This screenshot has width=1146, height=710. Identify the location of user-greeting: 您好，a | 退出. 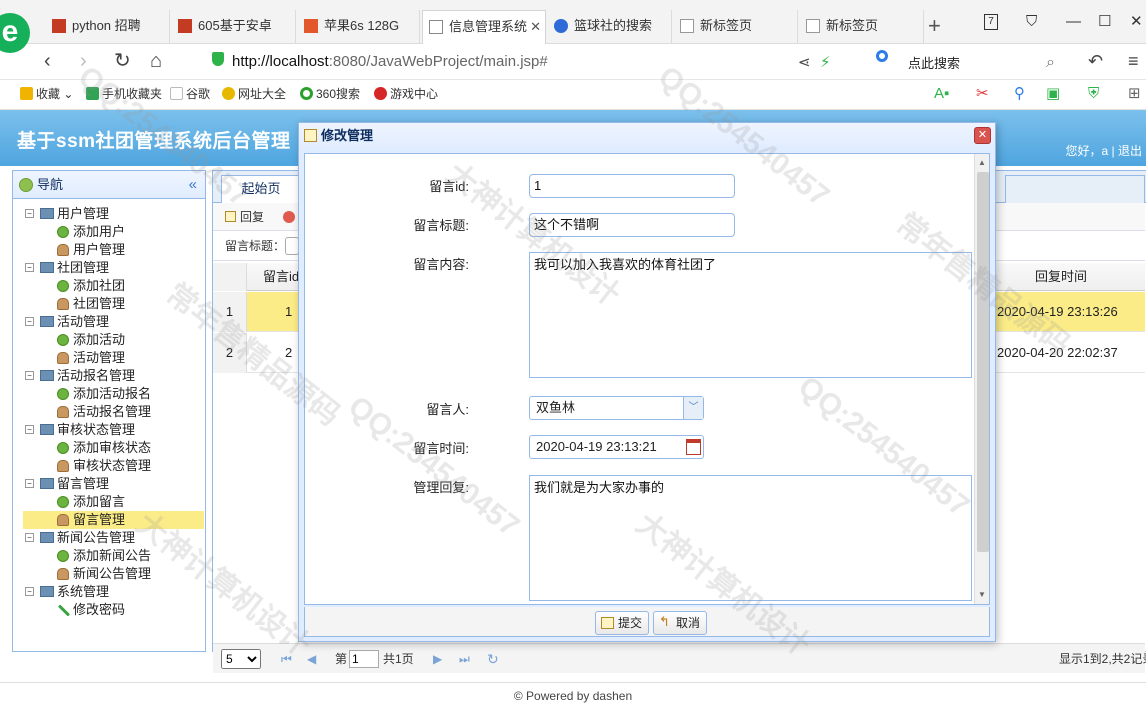
(1104, 150).